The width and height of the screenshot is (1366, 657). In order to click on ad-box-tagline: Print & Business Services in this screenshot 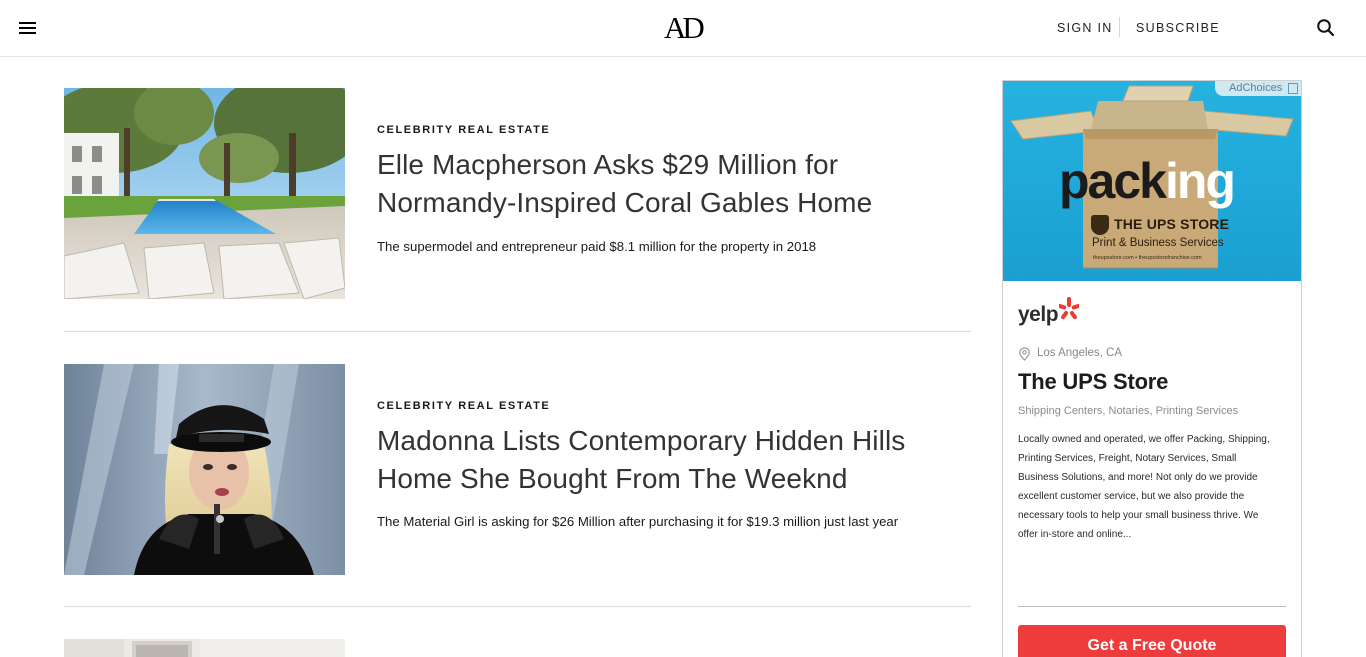, I will do `click(1158, 243)`.